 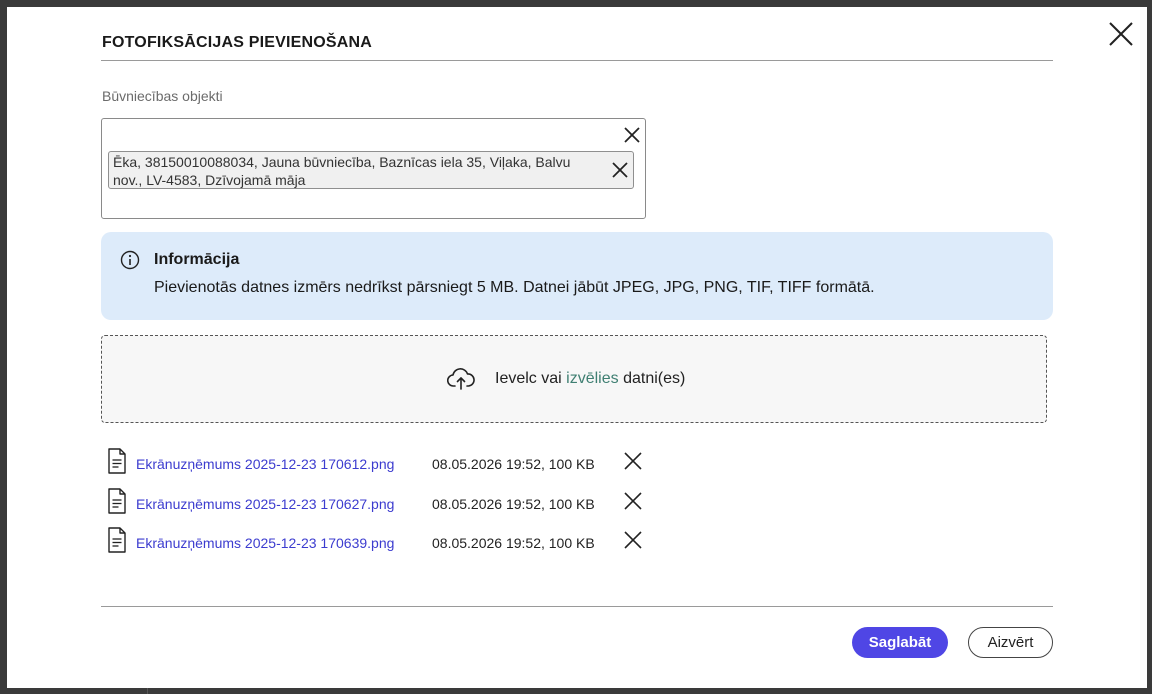 I want to click on file-dropzone: Ievelc vai izvēlies datni(es), so click(x=574, y=379).